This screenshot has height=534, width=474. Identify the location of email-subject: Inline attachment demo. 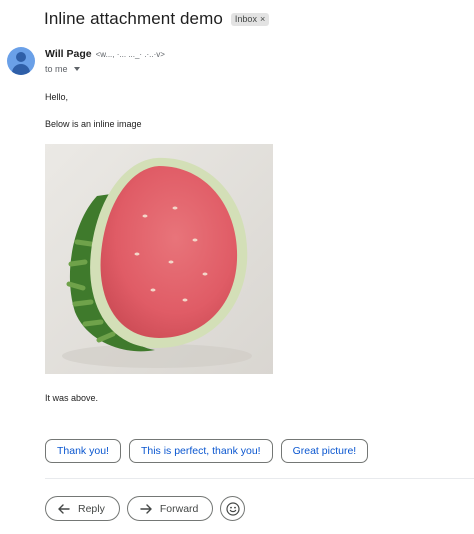
(133, 18).